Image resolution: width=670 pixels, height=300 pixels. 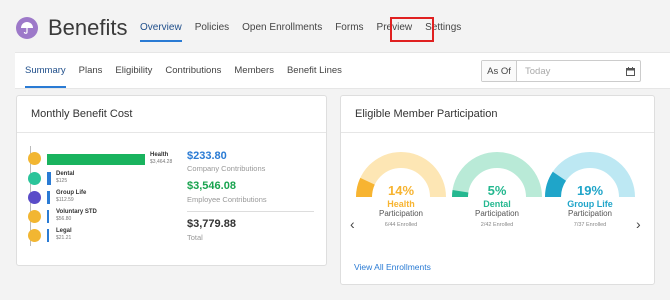 I want to click on umbrella-icon, so click(x=27, y=28).